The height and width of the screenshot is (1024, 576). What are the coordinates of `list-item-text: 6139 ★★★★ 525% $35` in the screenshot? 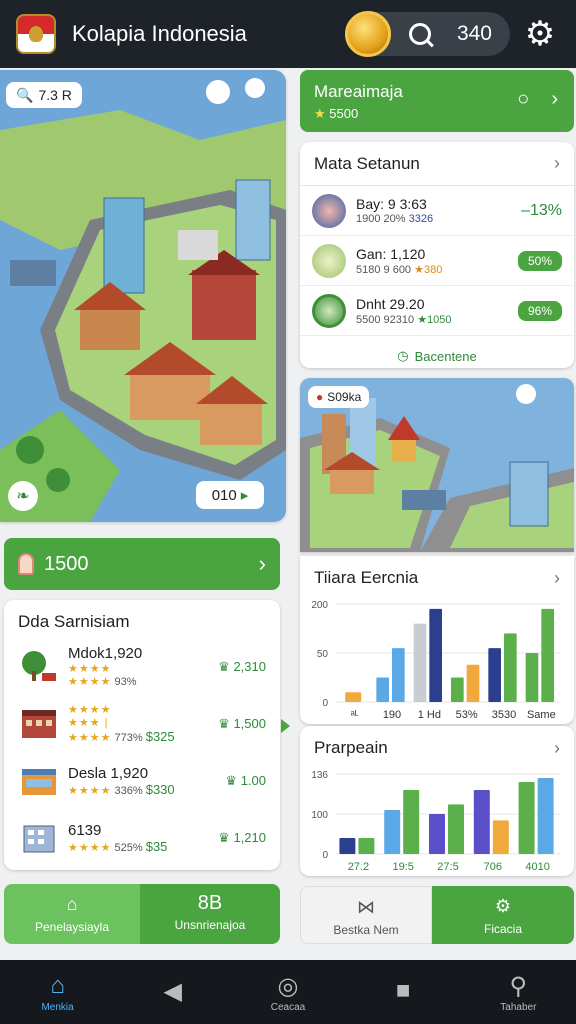 It's located at (117, 838).